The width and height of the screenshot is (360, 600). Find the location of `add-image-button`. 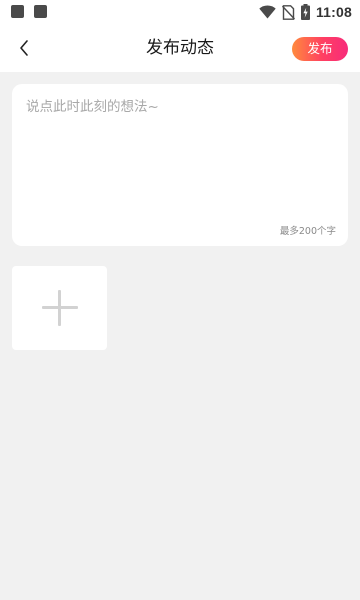

add-image-button is located at coordinates (59, 308).